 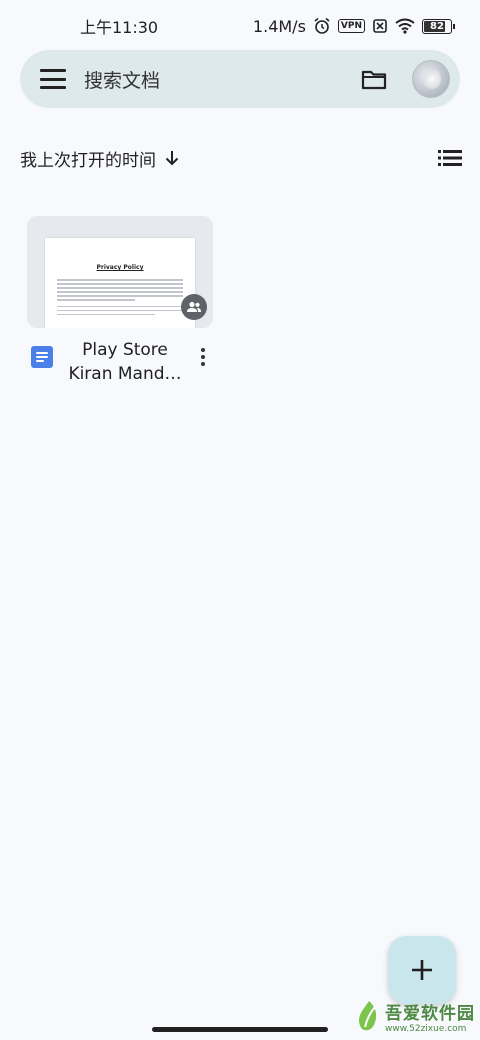 What do you see at coordinates (241, 158) in the screenshot?
I see `sort-row: 我上次打开的时间` at bounding box center [241, 158].